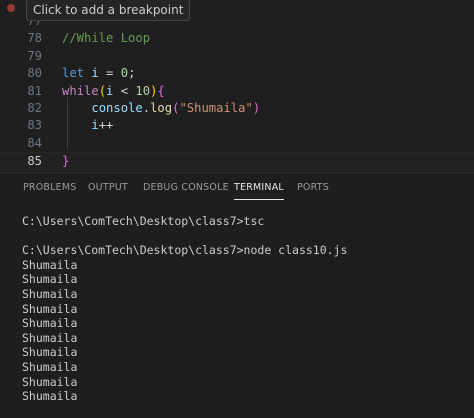  What do you see at coordinates (237, 38) in the screenshot?
I see `code-line: 78 //While Loop` at bounding box center [237, 38].